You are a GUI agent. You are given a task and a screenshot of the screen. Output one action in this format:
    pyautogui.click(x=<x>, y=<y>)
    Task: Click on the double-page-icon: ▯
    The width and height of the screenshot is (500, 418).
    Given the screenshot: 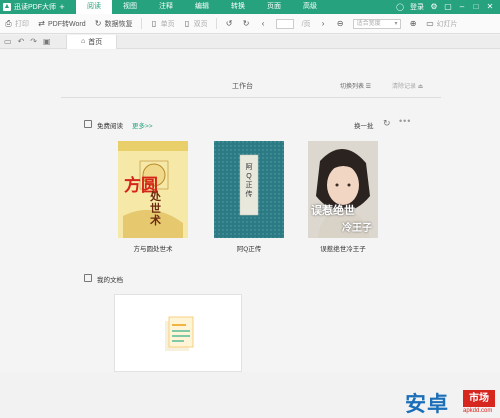 What is the action you would take?
    pyautogui.click(x=187, y=23)
    